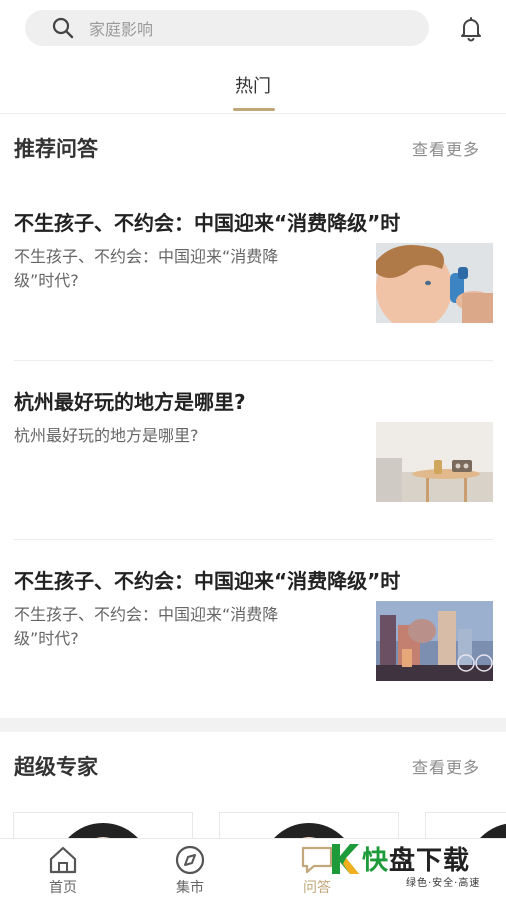  Describe the element at coordinates (63, 888) in the screenshot. I see `nav-label: 首页` at that location.